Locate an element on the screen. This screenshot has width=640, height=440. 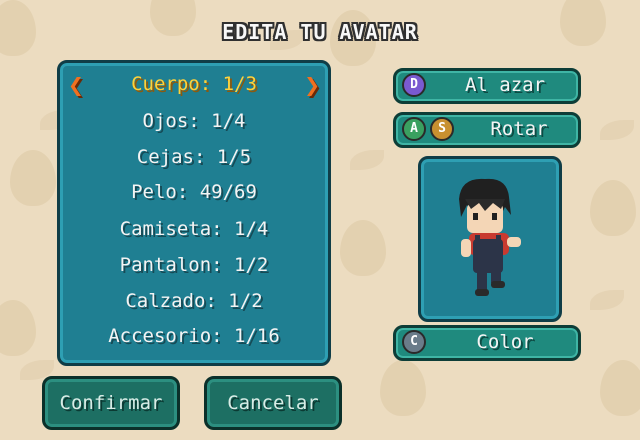
color-button-label: Color is located at coordinates (505, 342).